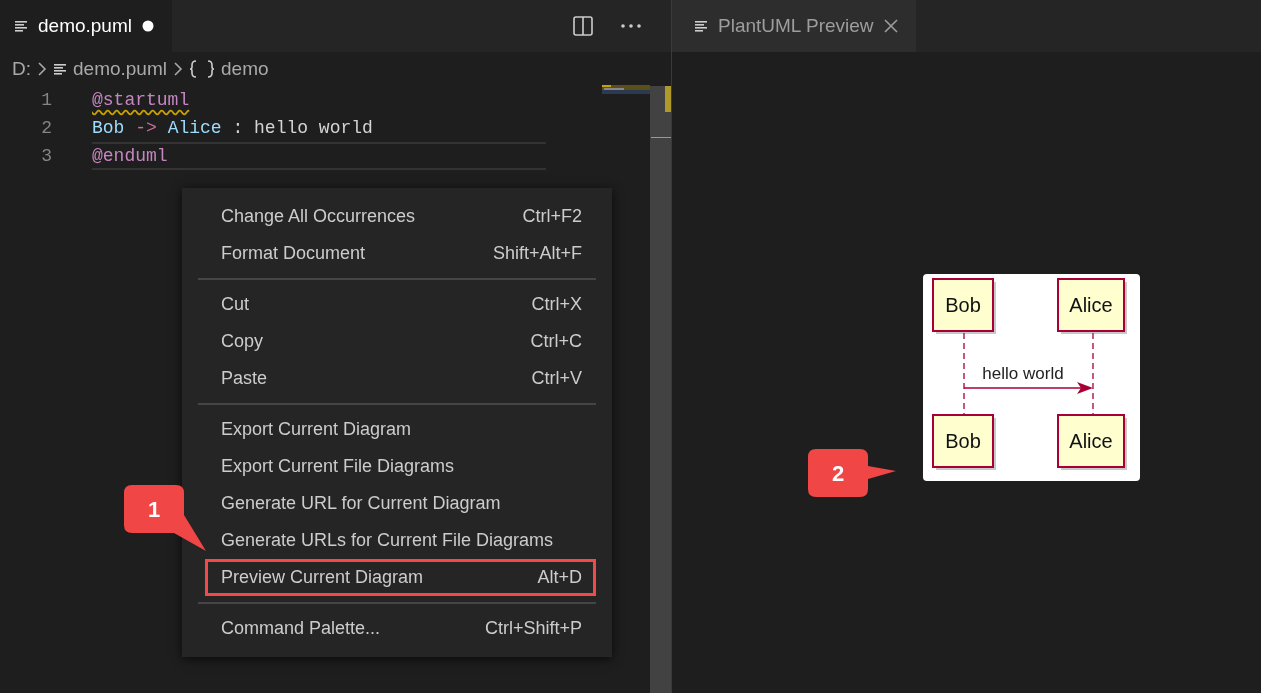 Image resolution: width=1261 pixels, height=693 pixels. What do you see at coordinates (890, 26) in the screenshot?
I see `close-icon` at bounding box center [890, 26].